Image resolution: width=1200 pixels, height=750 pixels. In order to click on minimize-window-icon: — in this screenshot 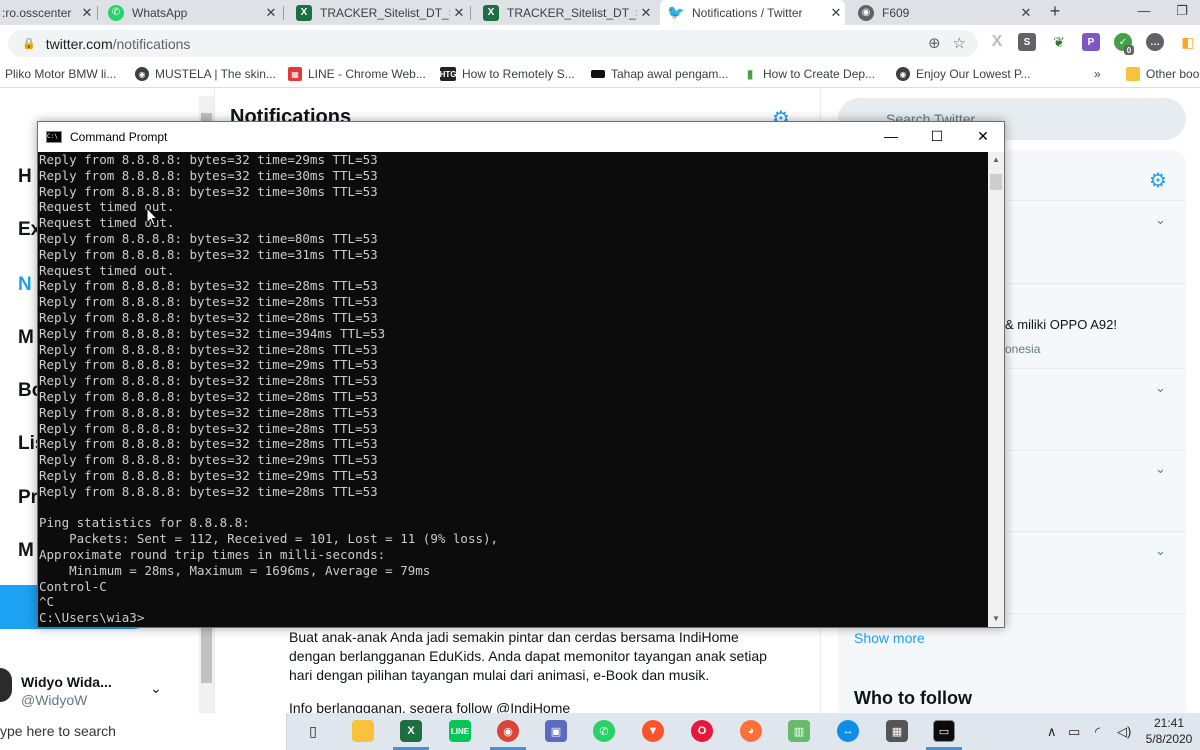, I will do `click(1144, 12)`.